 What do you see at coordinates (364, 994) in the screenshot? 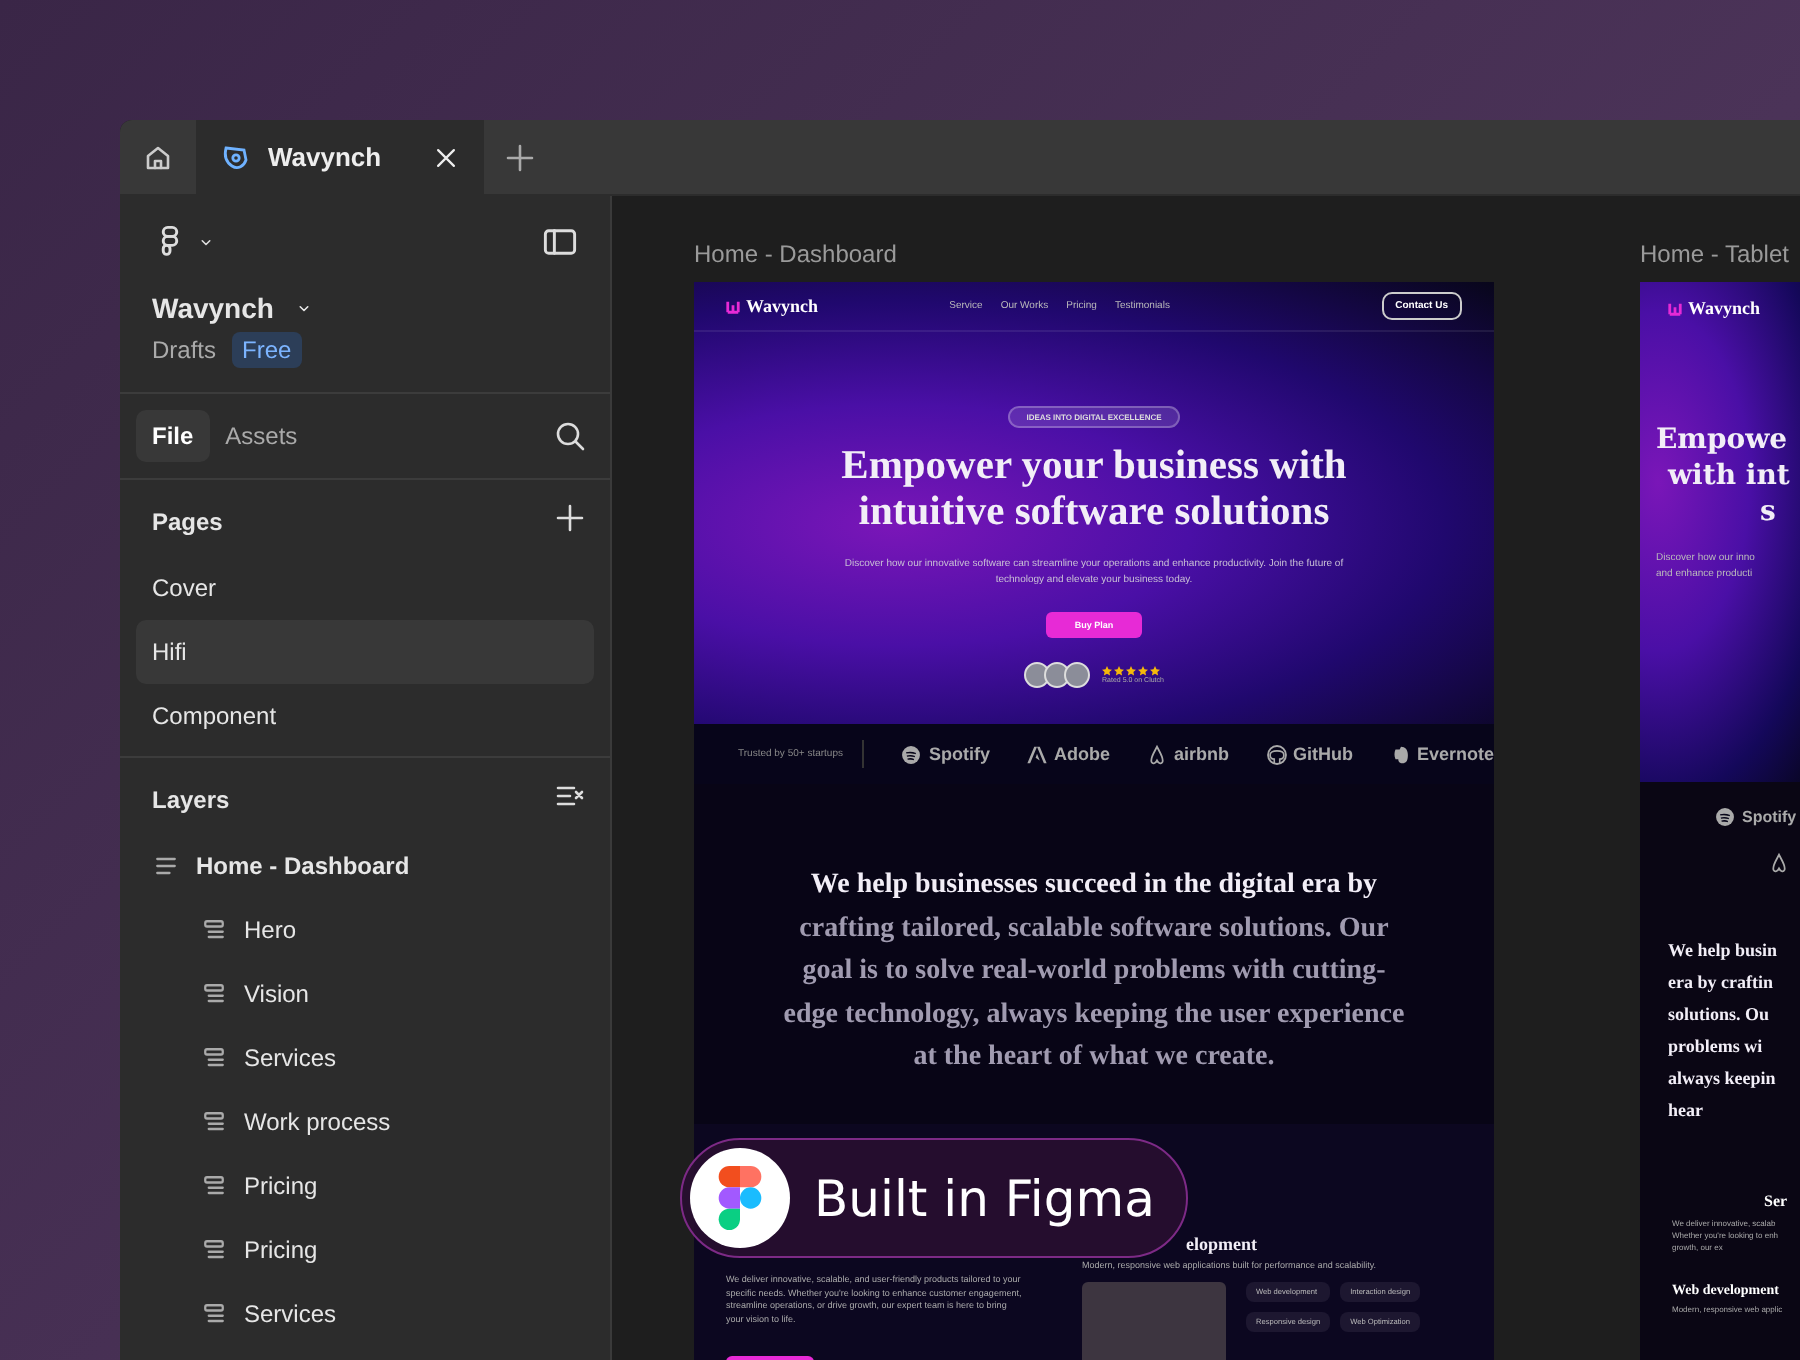
I see `layer-item: Vision` at bounding box center [364, 994].